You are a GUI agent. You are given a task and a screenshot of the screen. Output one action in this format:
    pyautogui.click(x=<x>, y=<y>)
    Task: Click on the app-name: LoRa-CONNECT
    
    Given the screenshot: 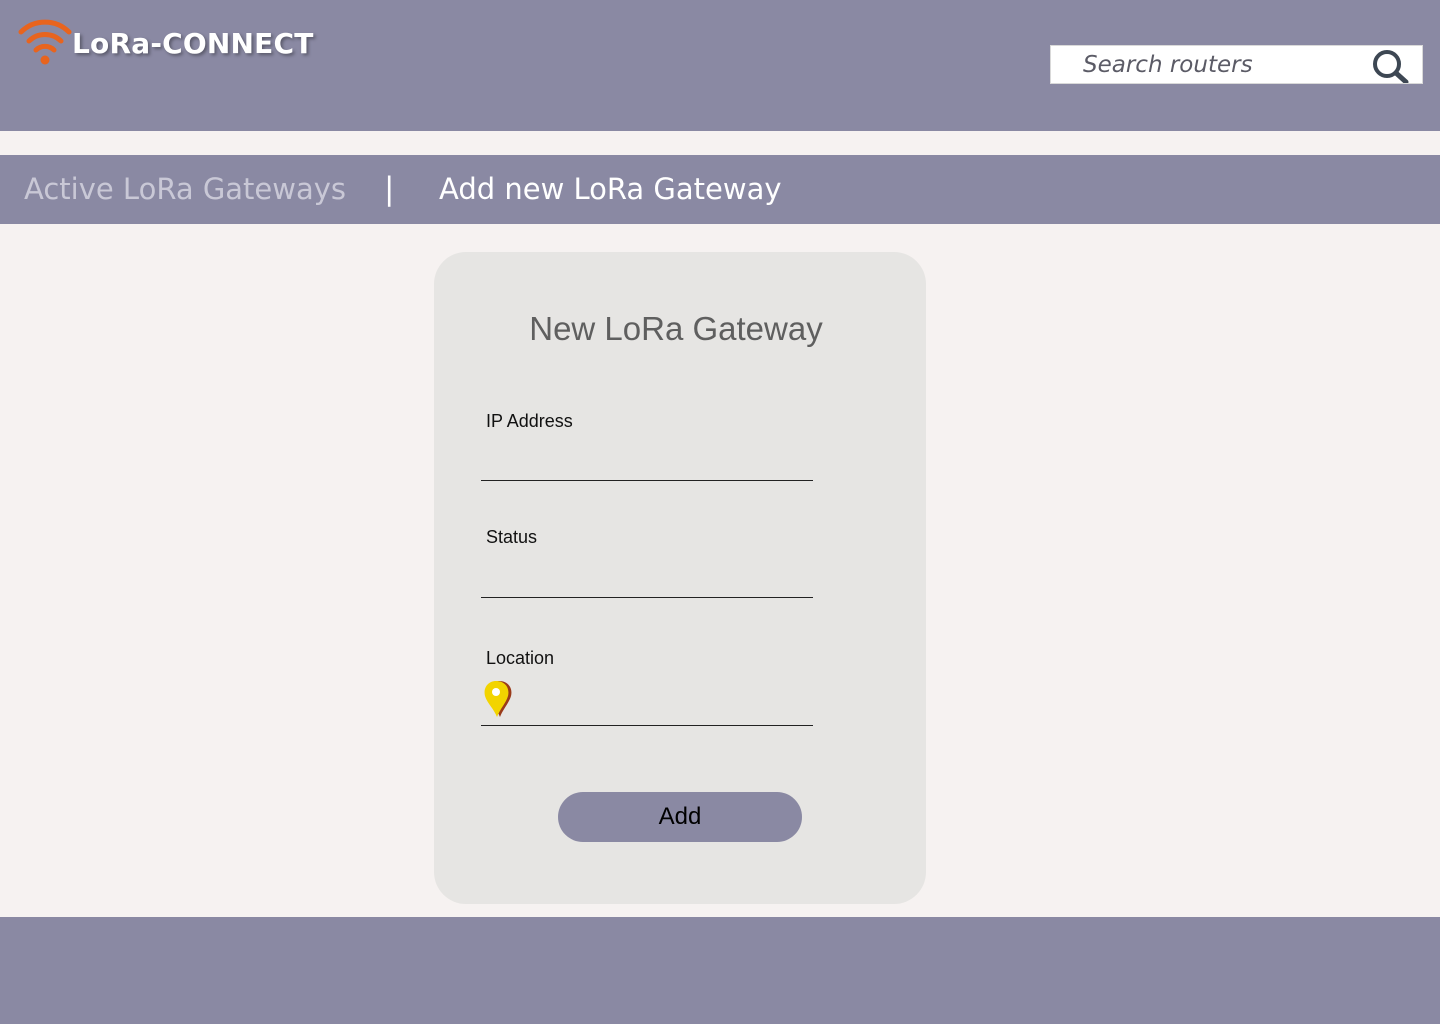 What is the action you would take?
    pyautogui.click(x=193, y=43)
    